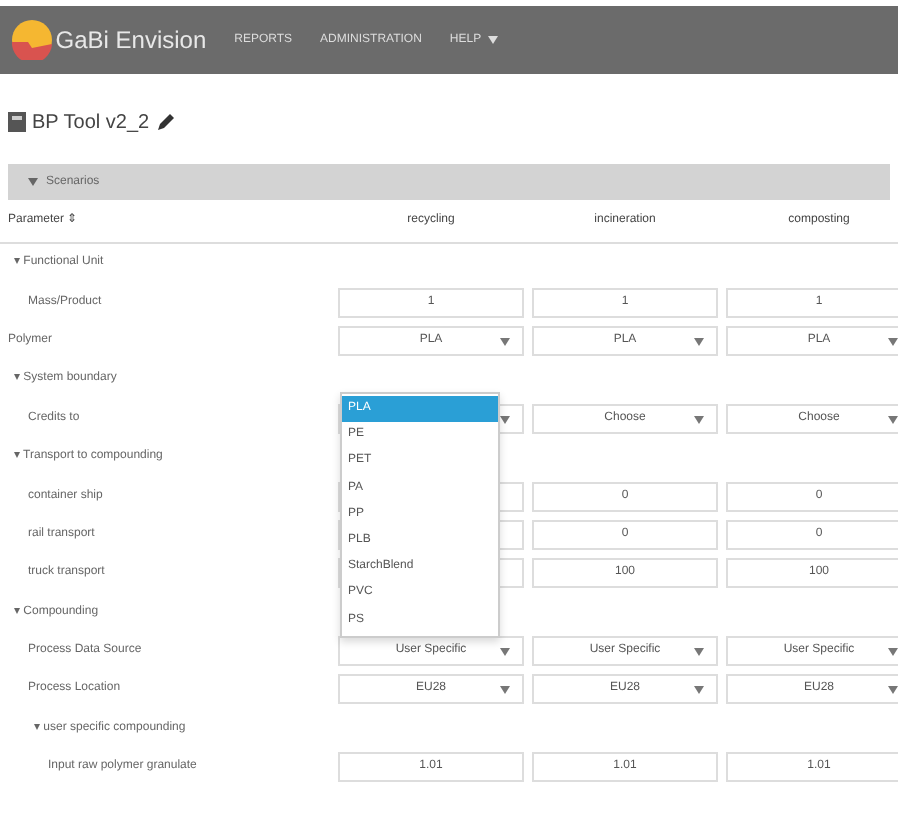 This screenshot has height=818, width=898. What do you see at coordinates (131, 41) in the screenshot?
I see `brand-name: GaBi Envision` at bounding box center [131, 41].